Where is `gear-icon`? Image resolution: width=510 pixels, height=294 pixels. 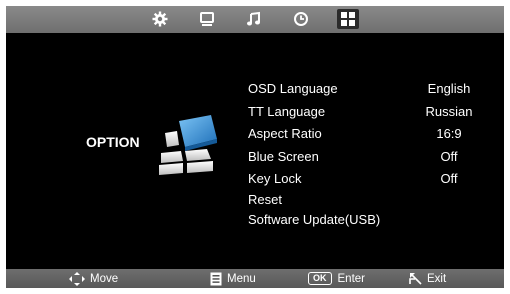
gear-icon is located at coordinates (160, 19).